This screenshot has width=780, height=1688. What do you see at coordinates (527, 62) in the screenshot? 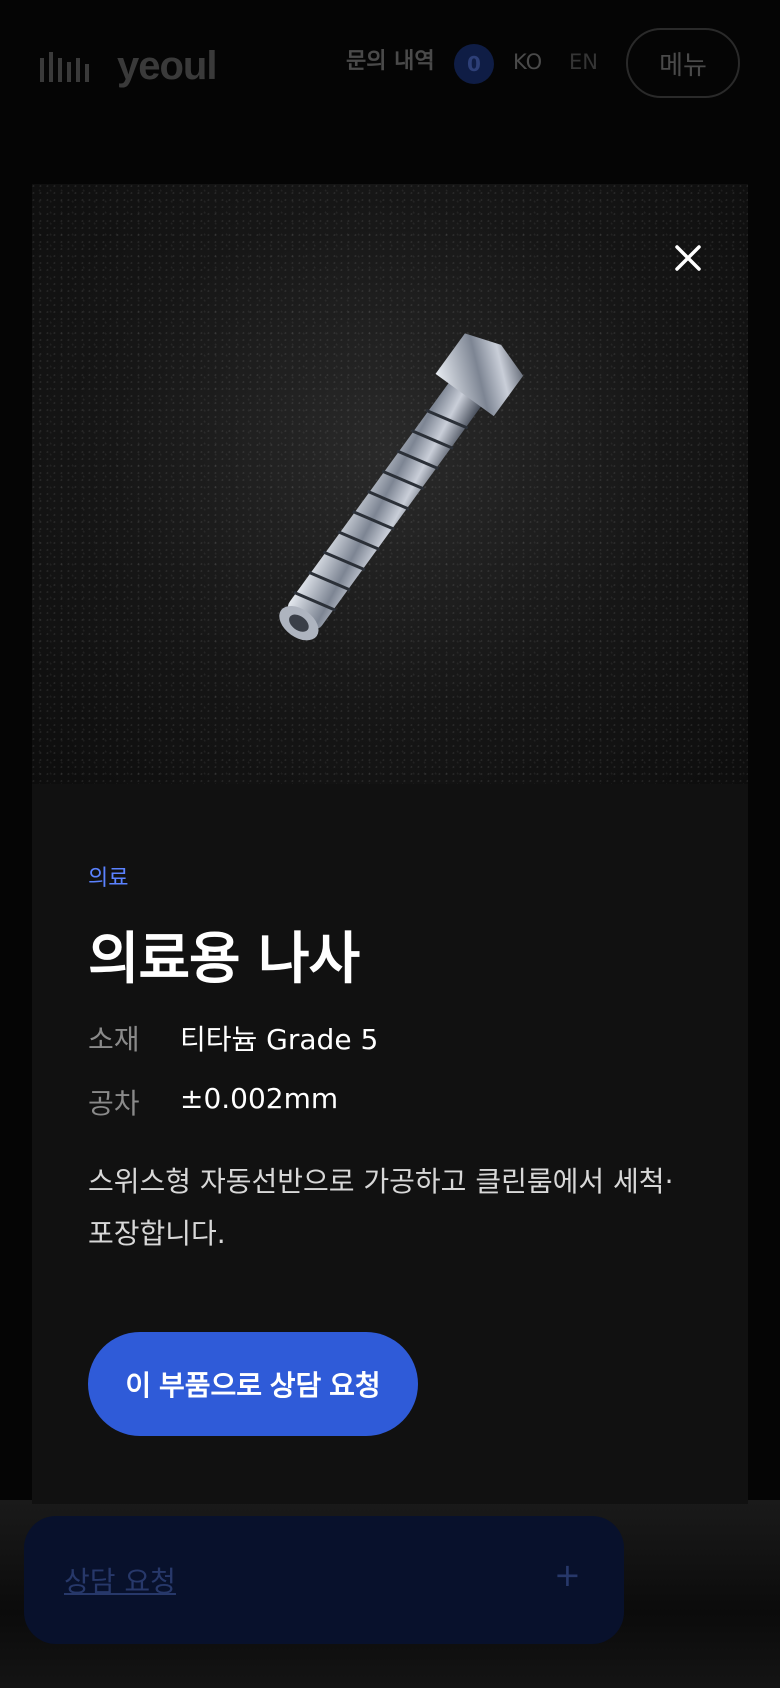
I see `language-ko: KO` at bounding box center [527, 62].